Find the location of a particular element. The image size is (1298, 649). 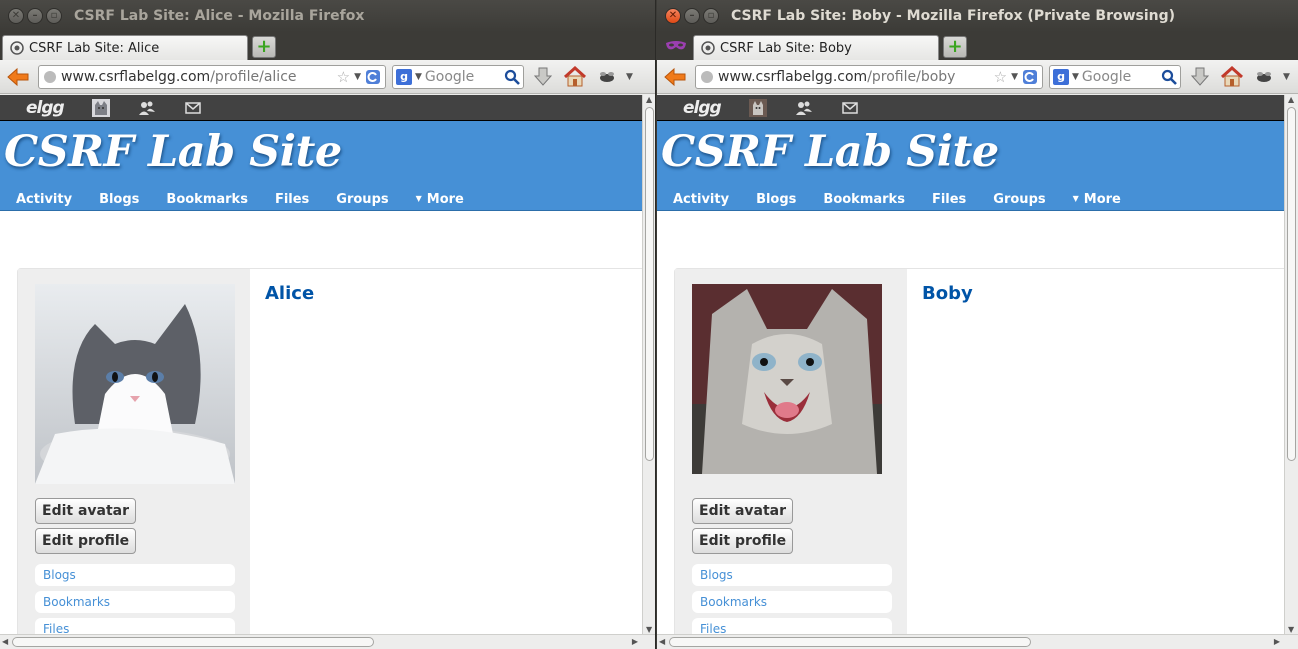

tab-alice: CSRF Lab Site: Alice is located at coordinates (125, 47).